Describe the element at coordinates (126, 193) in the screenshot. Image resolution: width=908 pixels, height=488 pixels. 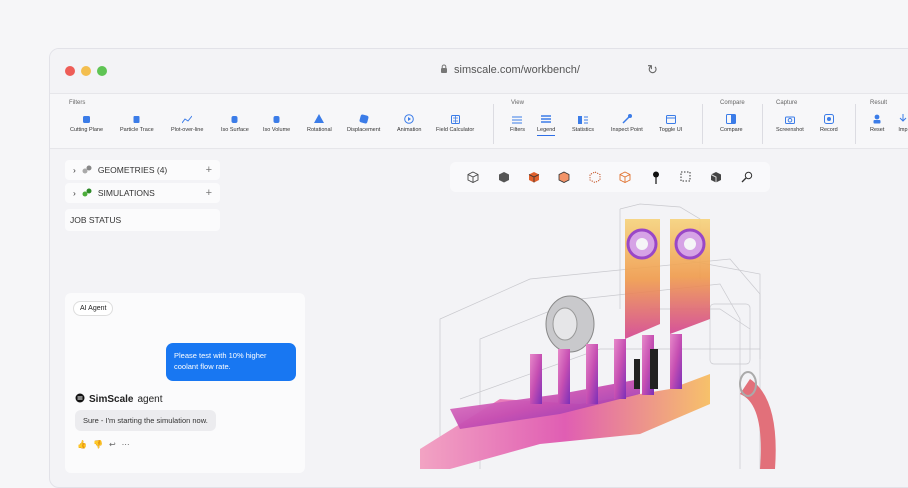
I see `simulations-label: SIMULATIONS` at that location.